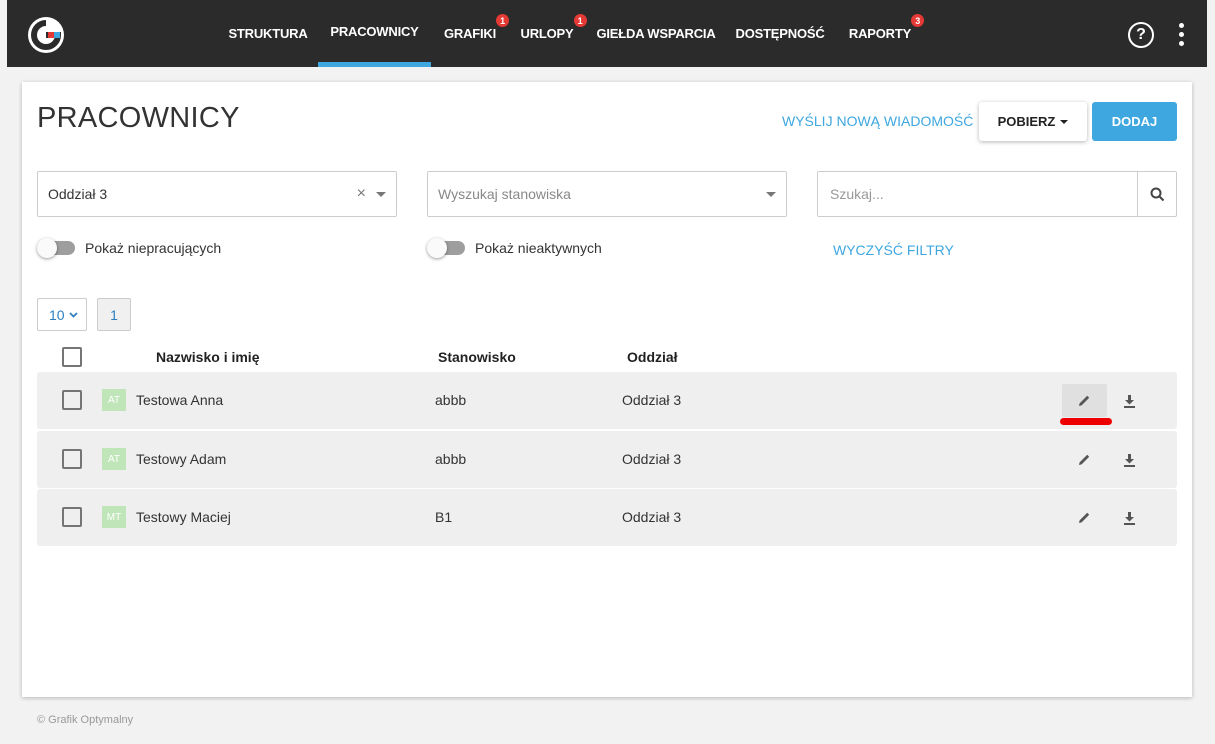  Describe the element at coordinates (183, 517) in the screenshot. I see `employee-name: Testowy Maciej` at that location.